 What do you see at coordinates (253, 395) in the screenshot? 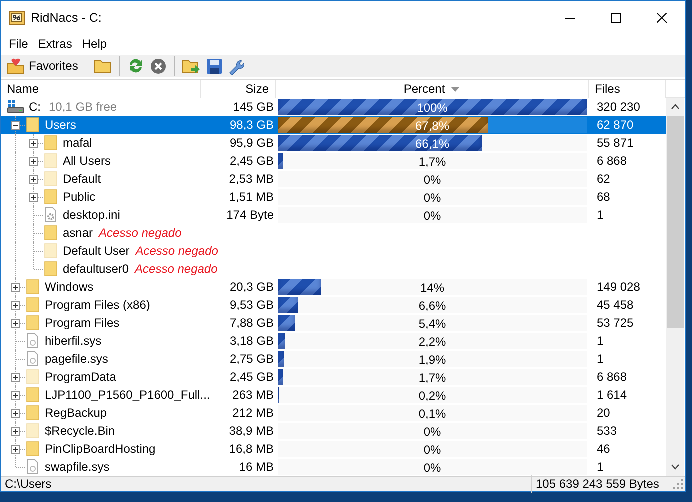
I see `size-text: 263 MB` at bounding box center [253, 395].